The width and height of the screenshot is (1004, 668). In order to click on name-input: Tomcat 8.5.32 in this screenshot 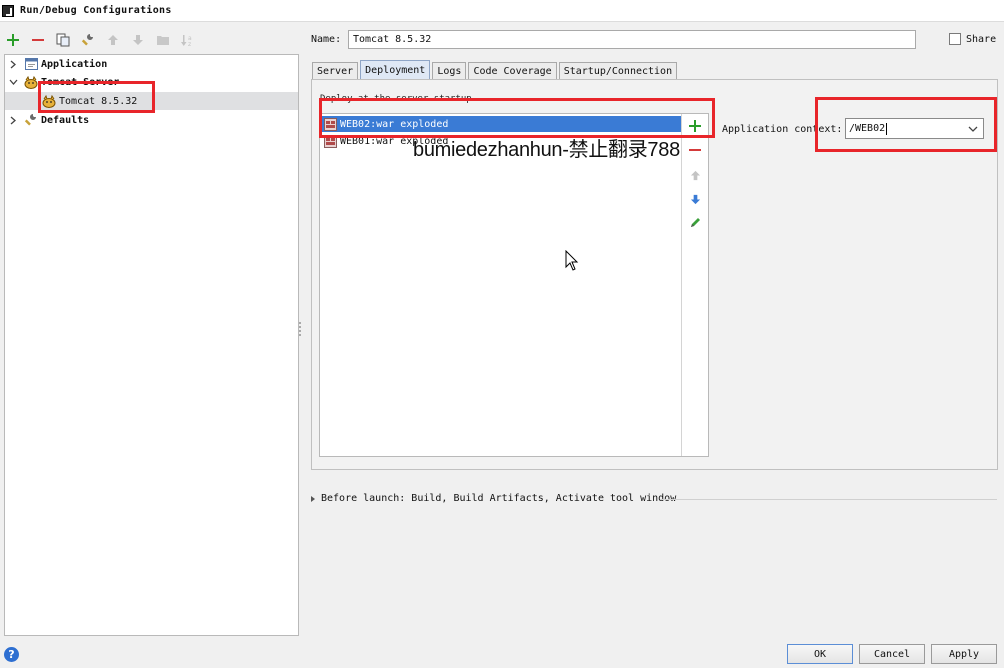, I will do `click(632, 39)`.